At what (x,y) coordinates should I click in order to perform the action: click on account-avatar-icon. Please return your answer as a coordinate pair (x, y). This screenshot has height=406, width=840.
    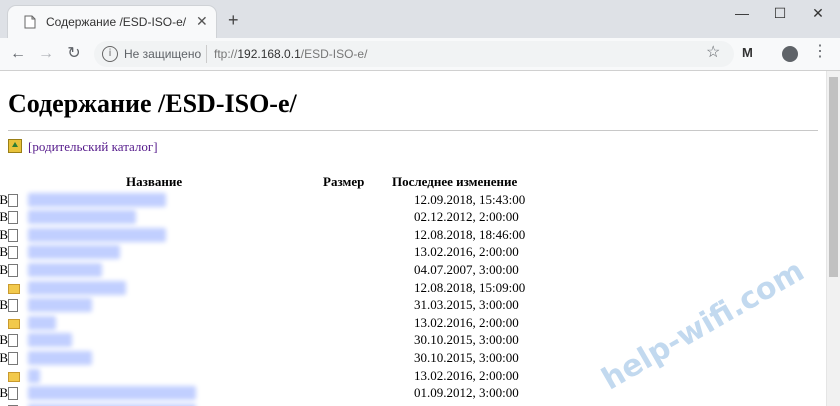
    Looking at the image, I should click on (790, 54).